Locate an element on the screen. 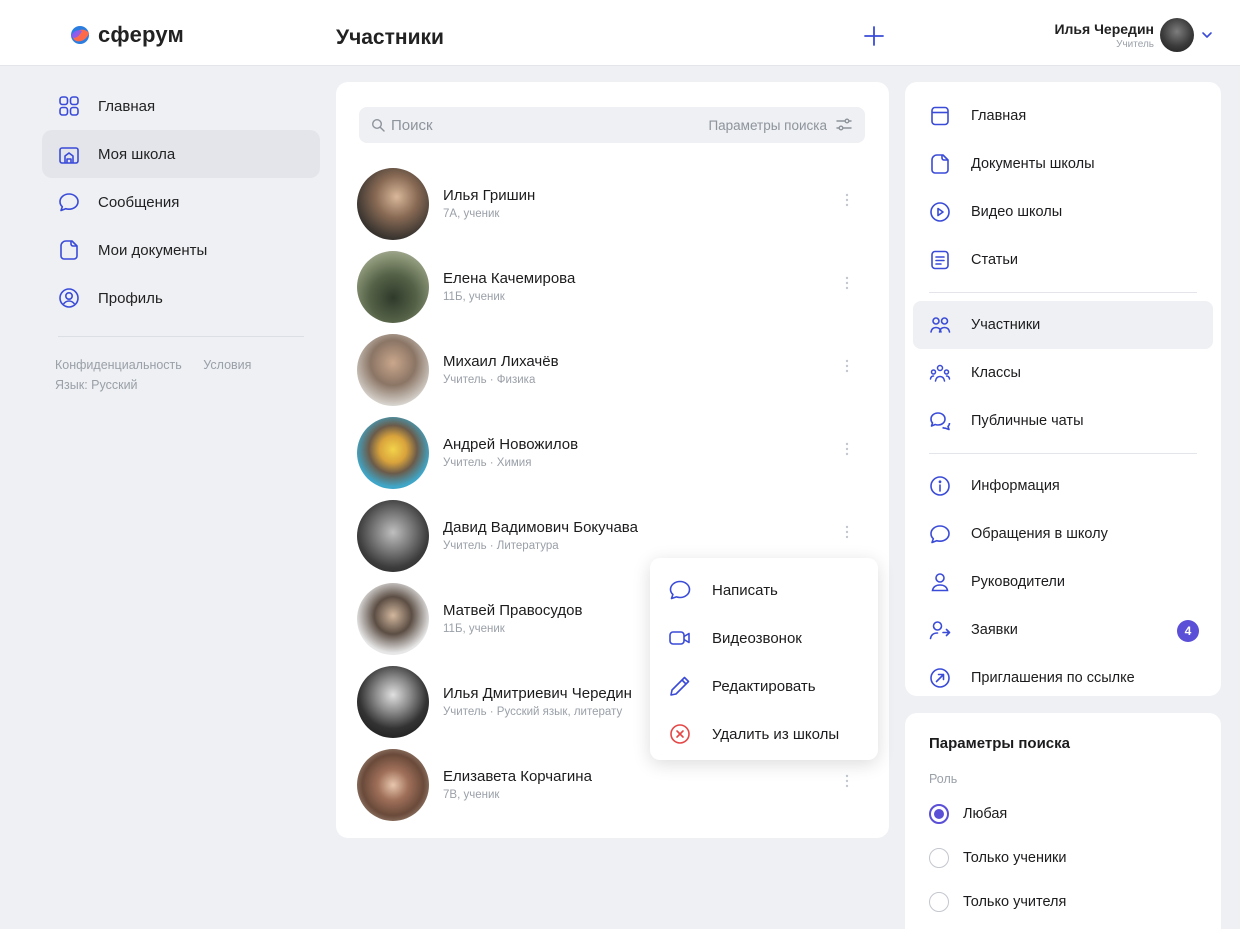 Image resolution: width=1240 pixels, height=929 pixels. school-menu-label: Документы школы is located at coordinates (1033, 164).